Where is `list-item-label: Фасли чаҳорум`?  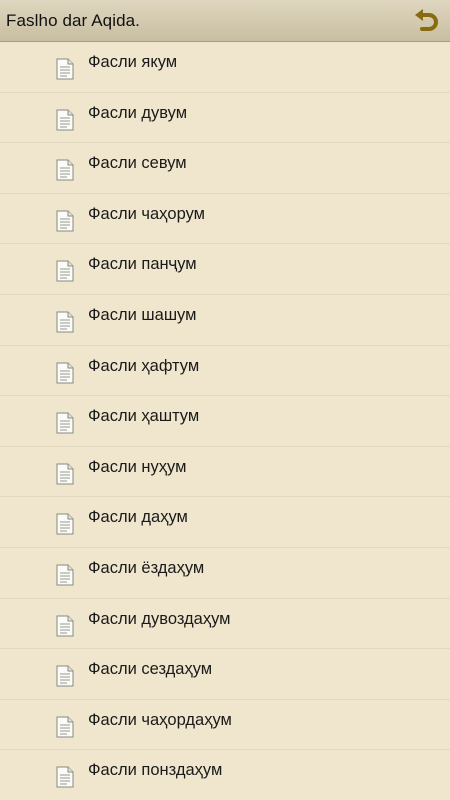
list-item-label: Фасли чаҳорум is located at coordinates (146, 213).